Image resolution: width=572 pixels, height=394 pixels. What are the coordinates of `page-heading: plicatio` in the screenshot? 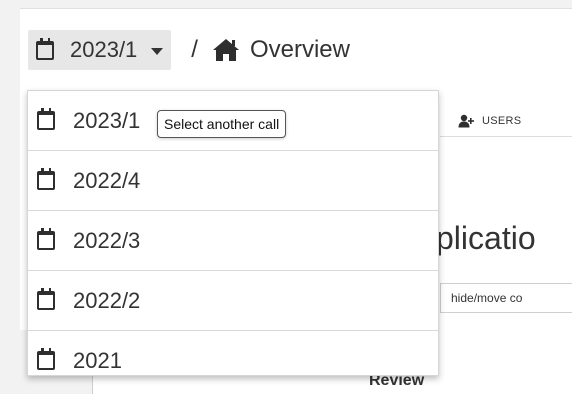 It's located at (486, 238).